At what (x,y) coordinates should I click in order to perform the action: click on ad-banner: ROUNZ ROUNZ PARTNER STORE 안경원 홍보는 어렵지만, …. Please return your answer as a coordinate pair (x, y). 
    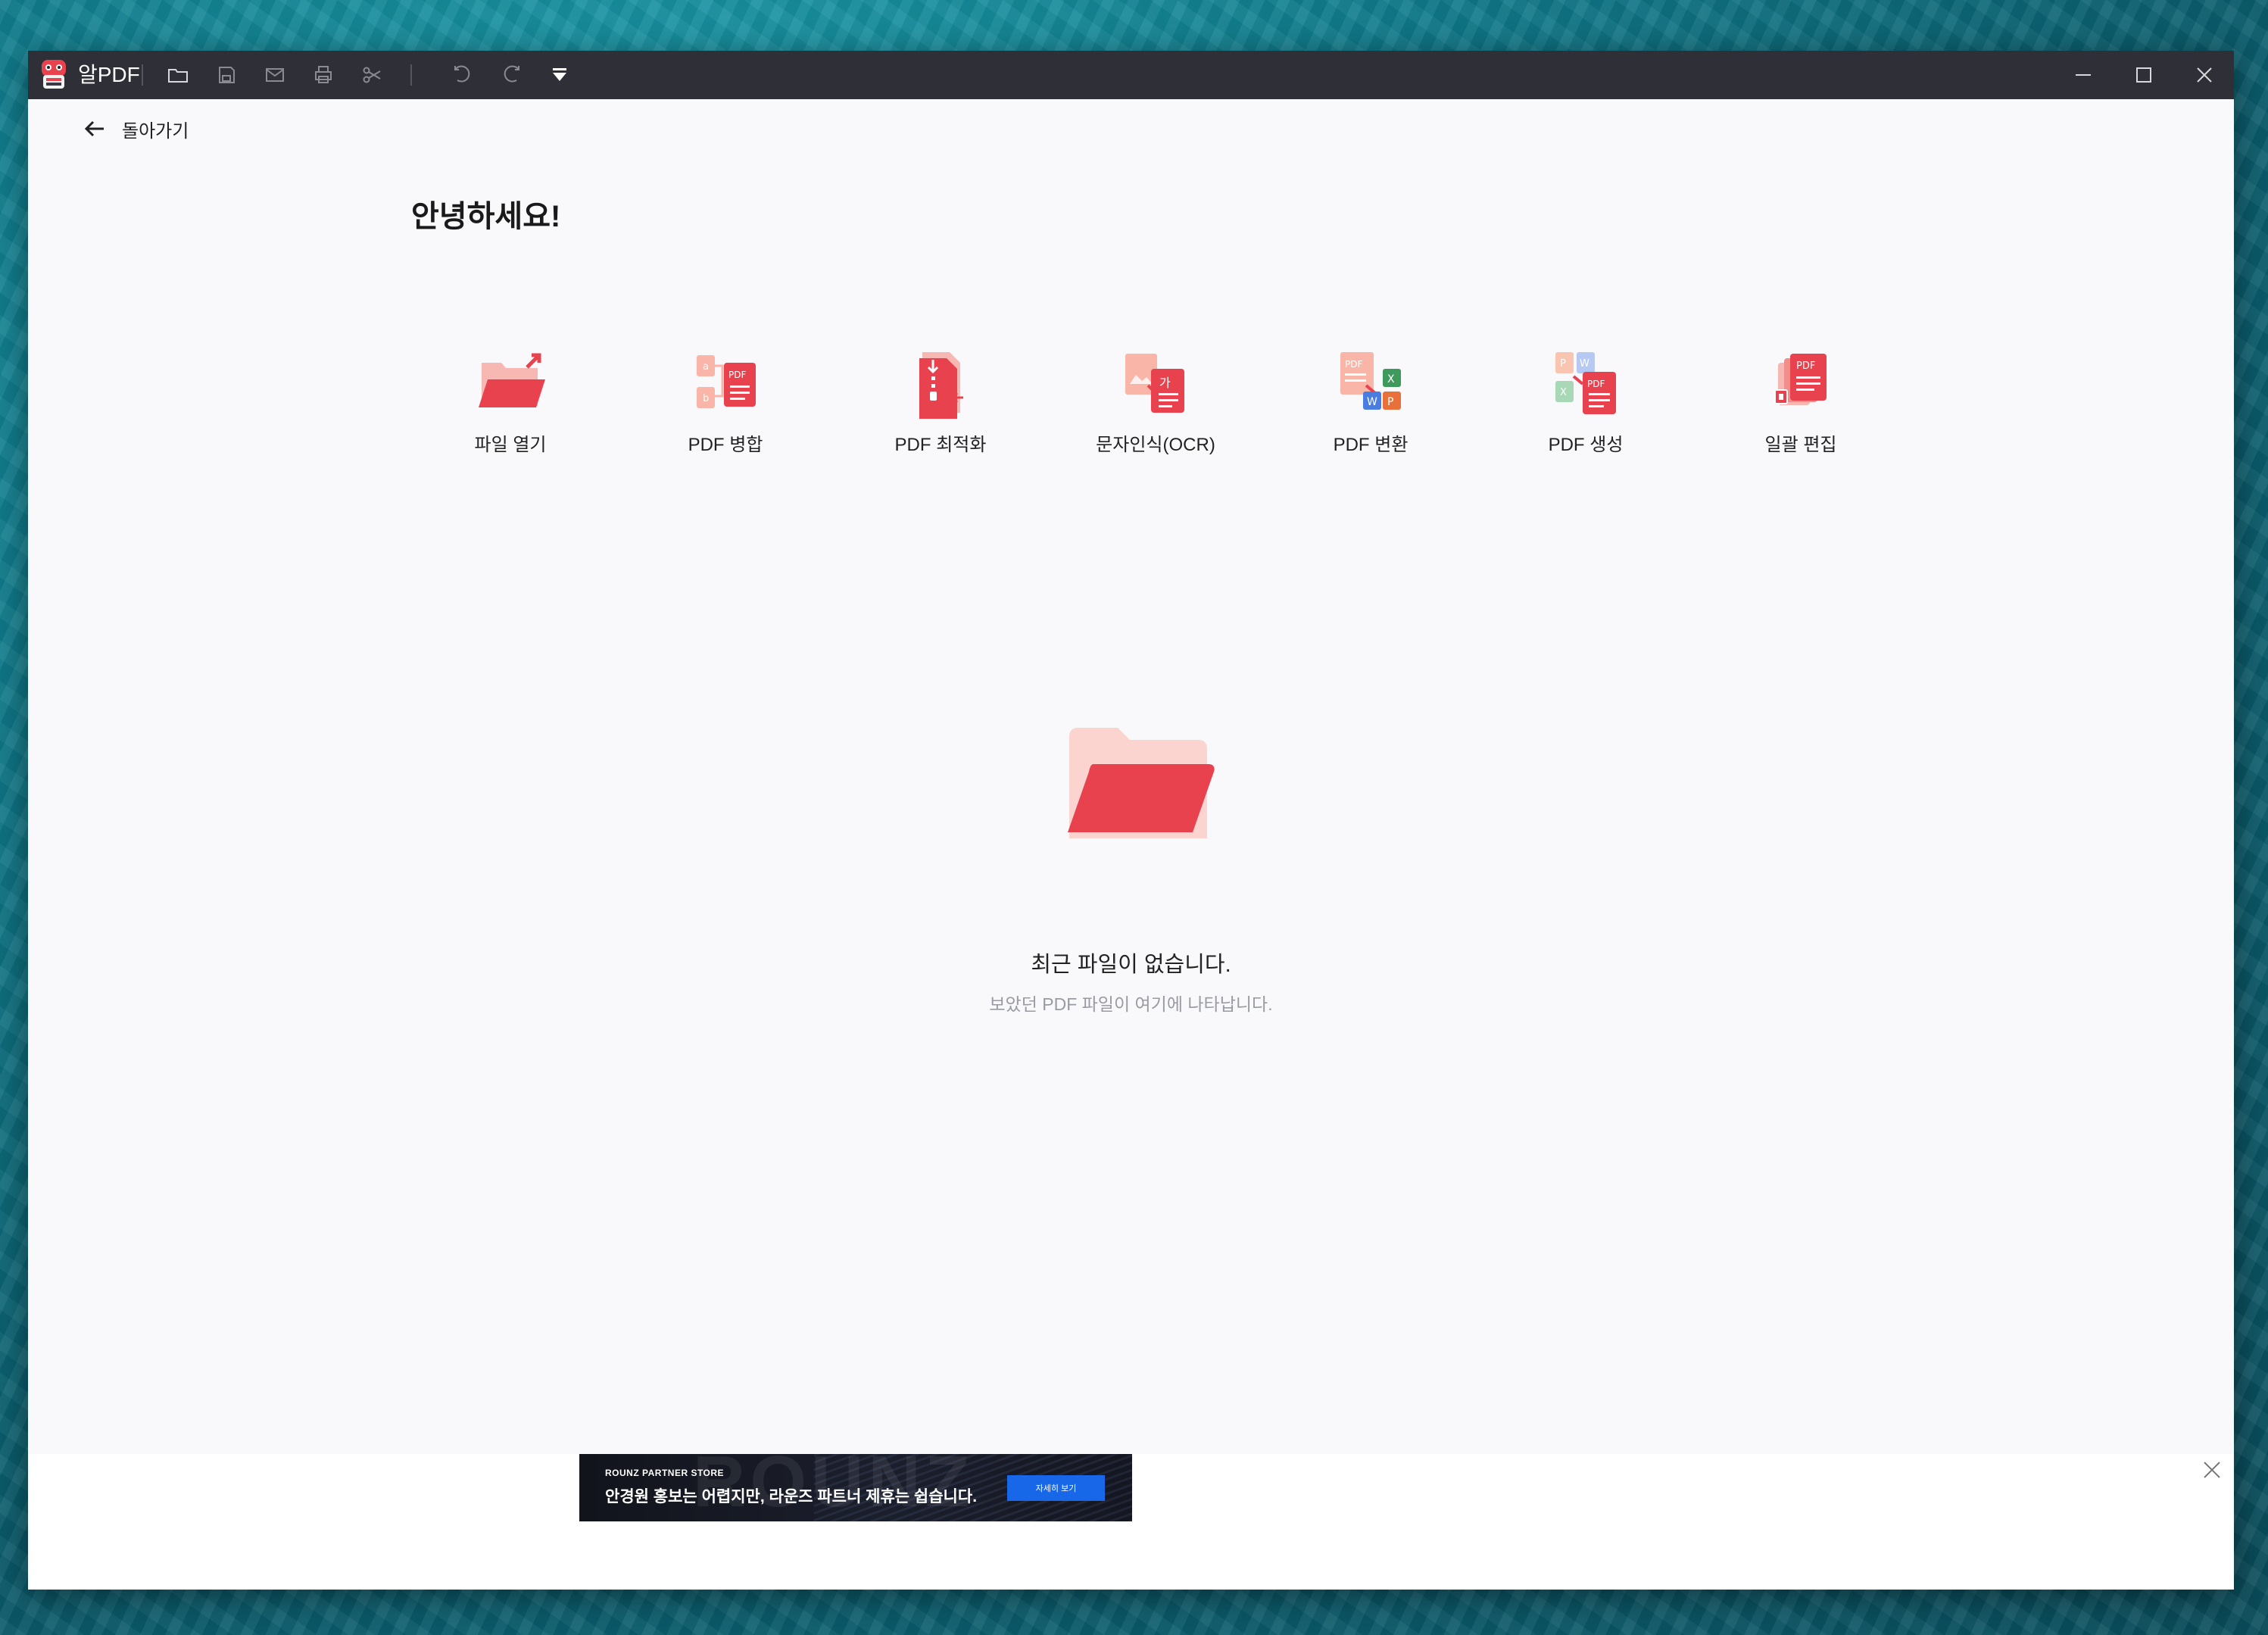
    Looking at the image, I should click on (856, 1487).